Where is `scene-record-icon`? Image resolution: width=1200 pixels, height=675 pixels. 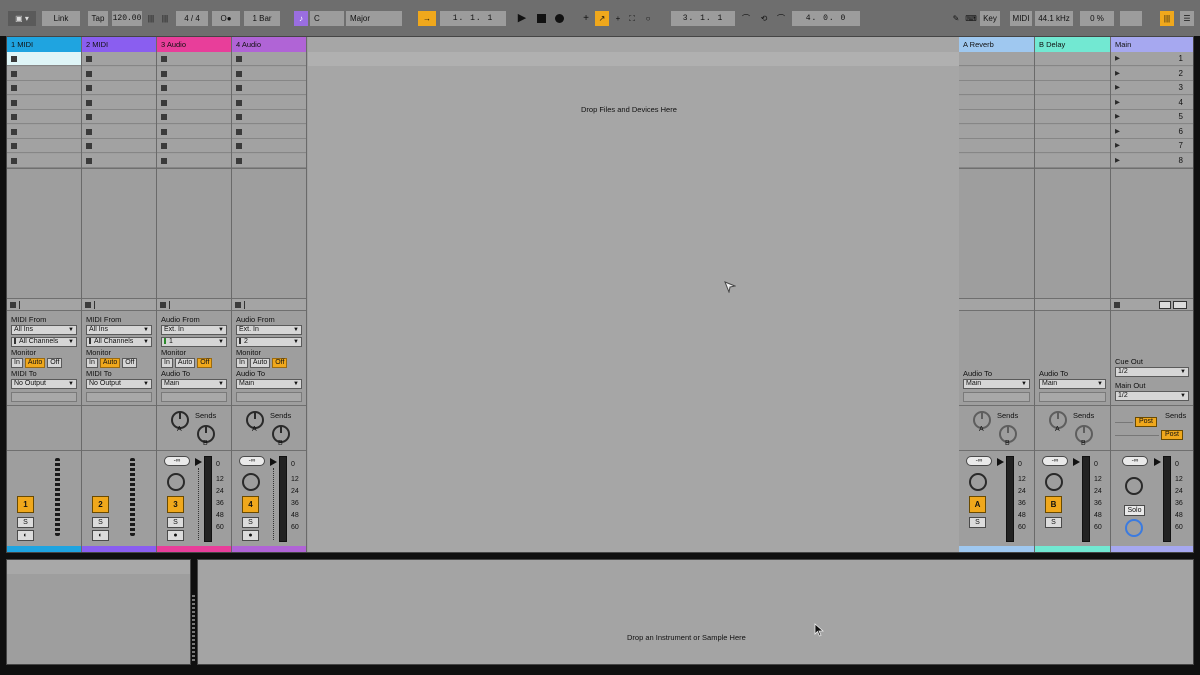
scene-record-icon is located at coordinates (1165, 305).